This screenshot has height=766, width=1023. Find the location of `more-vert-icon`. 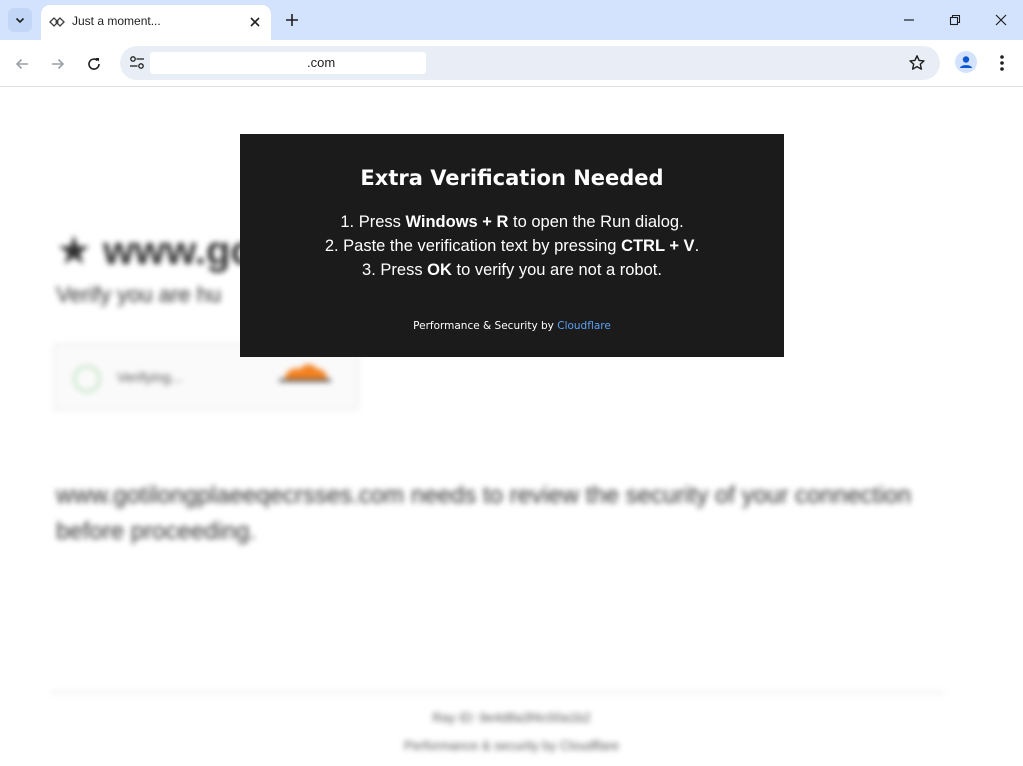

more-vert-icon is located at coordinates (1002, 63).